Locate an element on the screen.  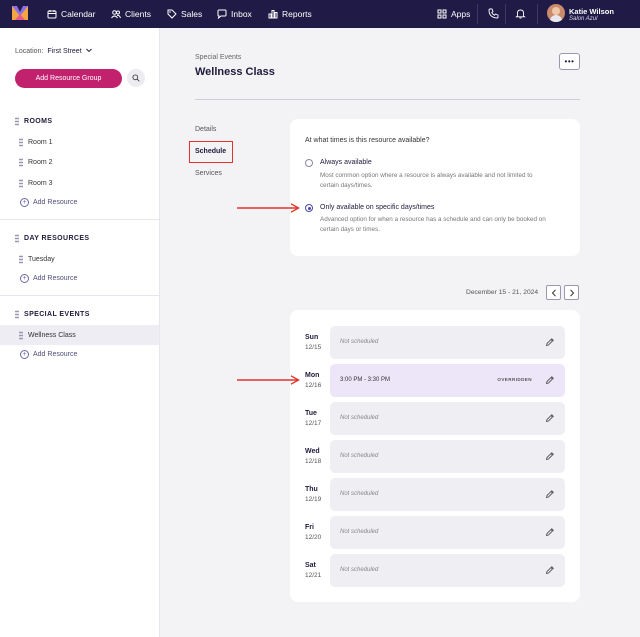
plus-circle-icon: + is located at coordinates (24, 278).